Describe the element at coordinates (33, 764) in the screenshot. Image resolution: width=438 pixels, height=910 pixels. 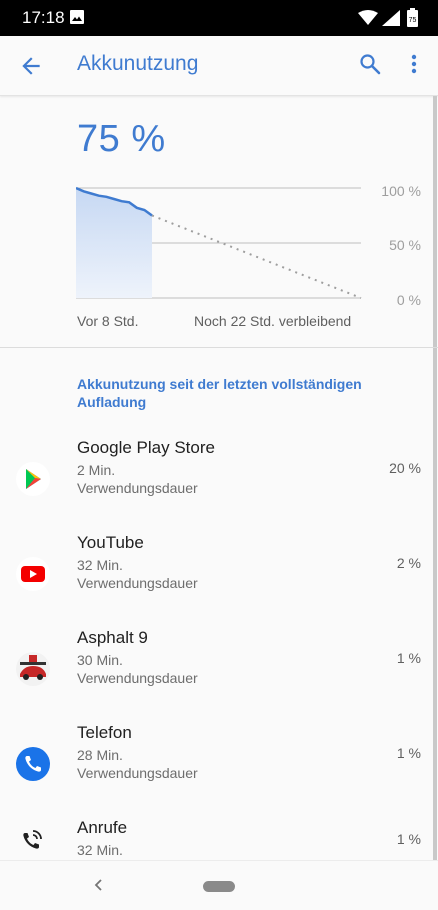
I see `phone-icon` at that location.